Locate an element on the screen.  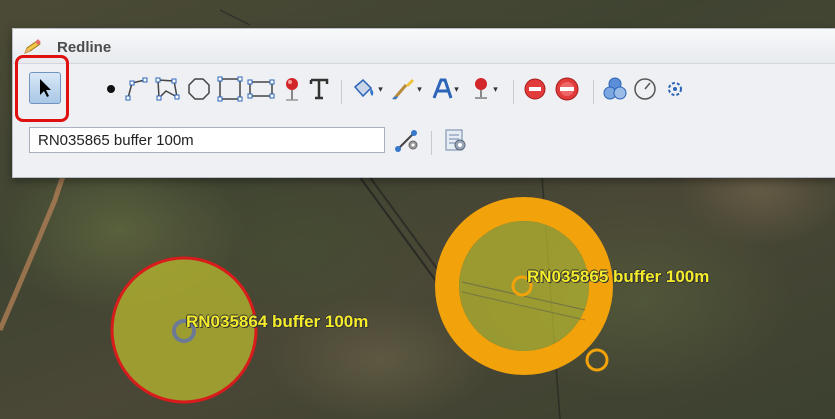
label-row is located at coordinates (424, 141).